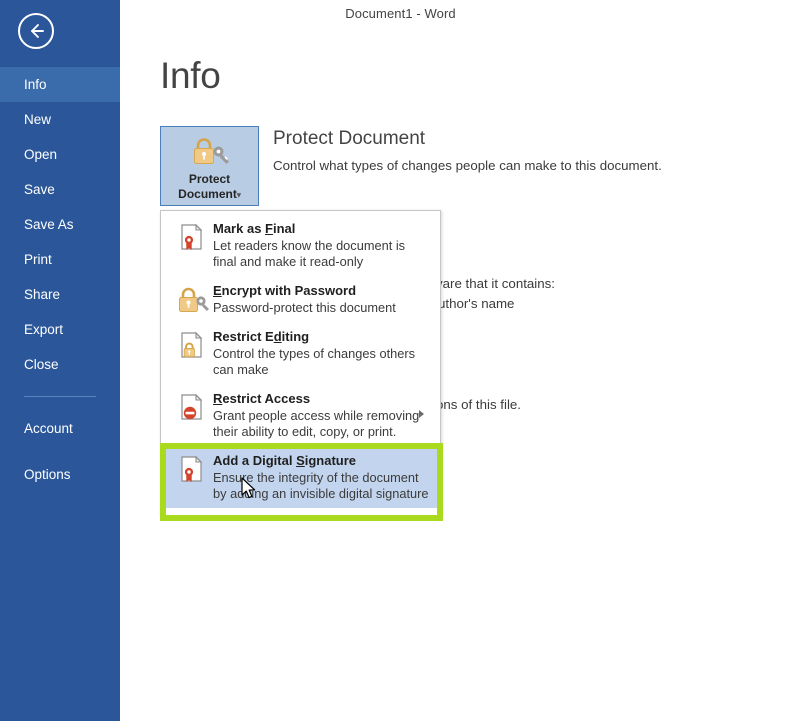 The width and height of the screenshot is (787, 721). I want to click on back-arrow-icon, so click(37, 31).